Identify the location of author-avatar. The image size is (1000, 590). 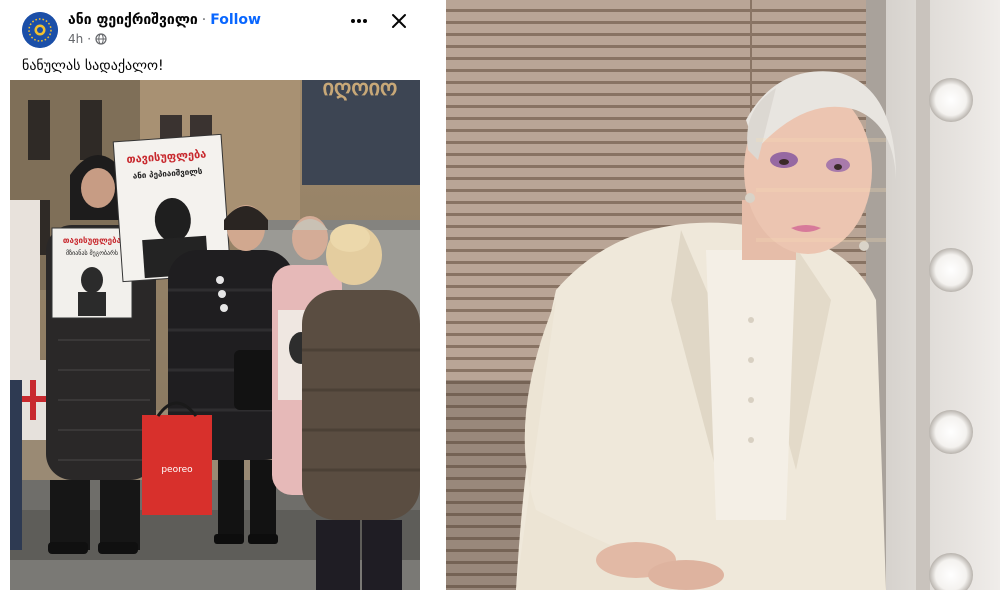
(40, 30).